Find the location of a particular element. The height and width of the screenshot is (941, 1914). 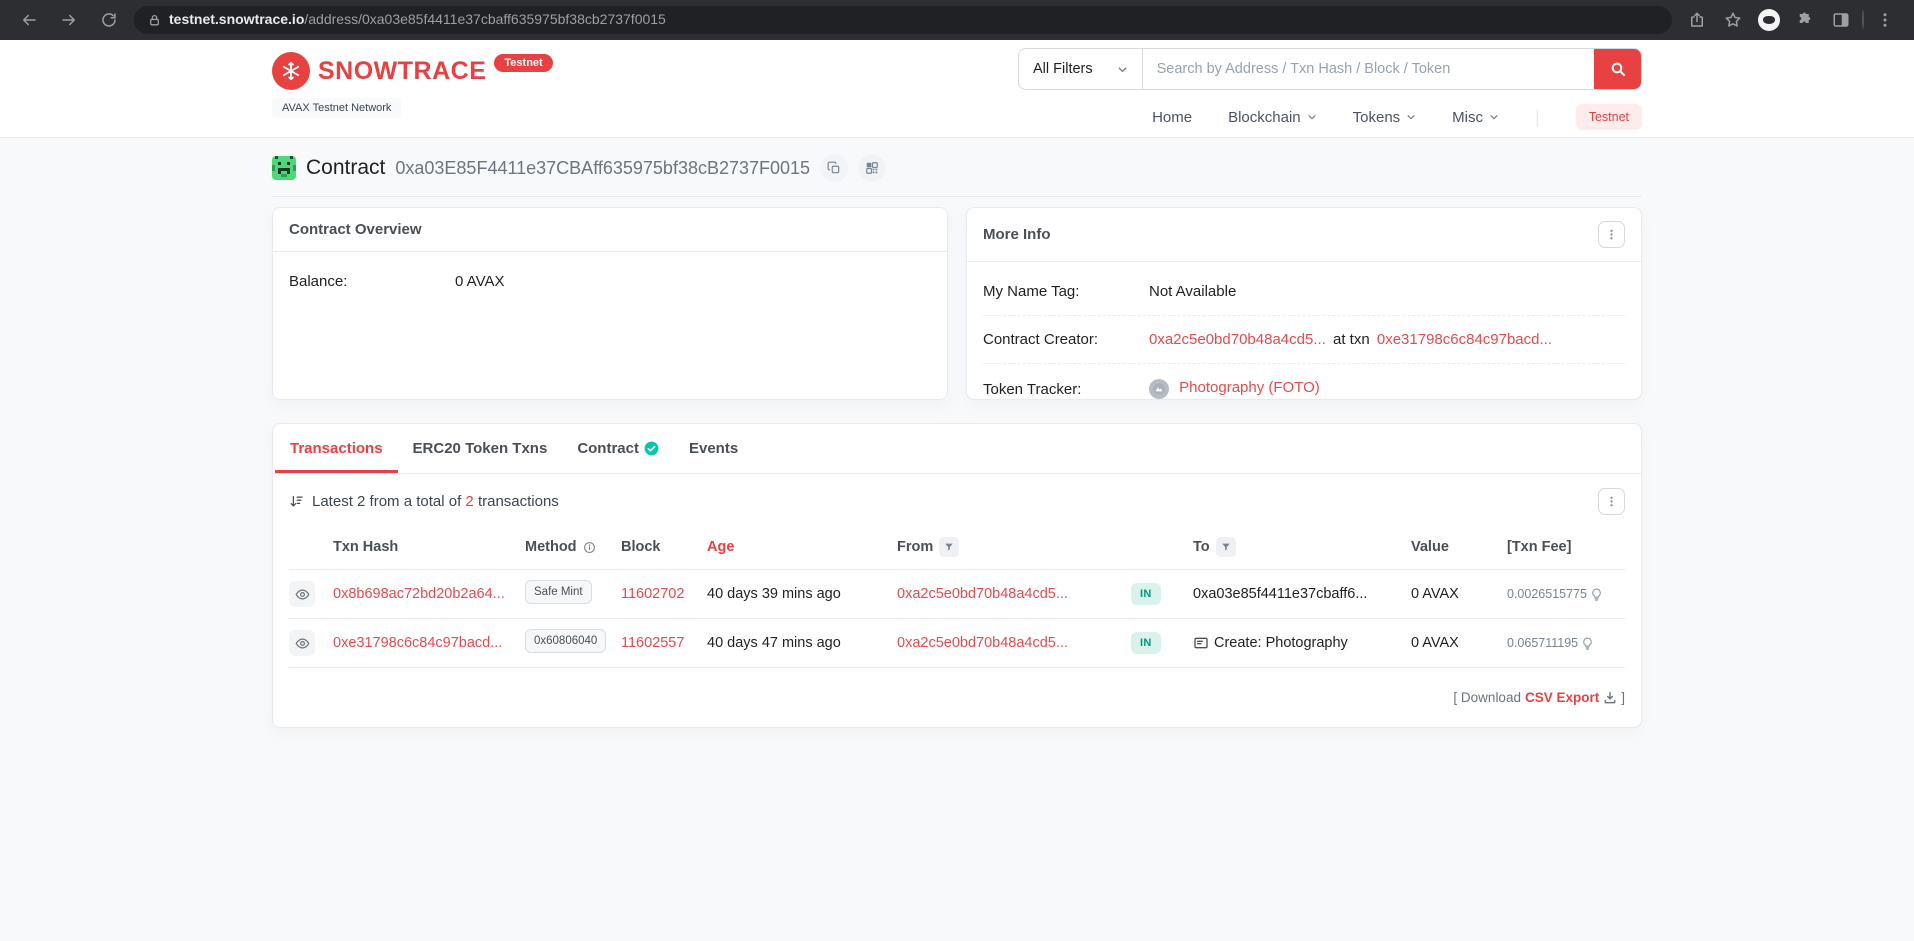

reload-icon is located at coordinates (109, 20).